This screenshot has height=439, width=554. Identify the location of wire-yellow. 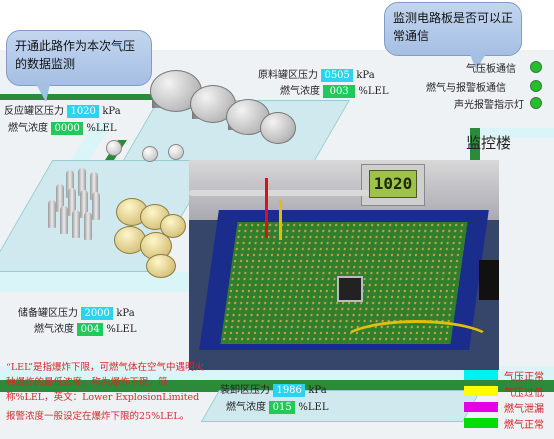
(280, 220).